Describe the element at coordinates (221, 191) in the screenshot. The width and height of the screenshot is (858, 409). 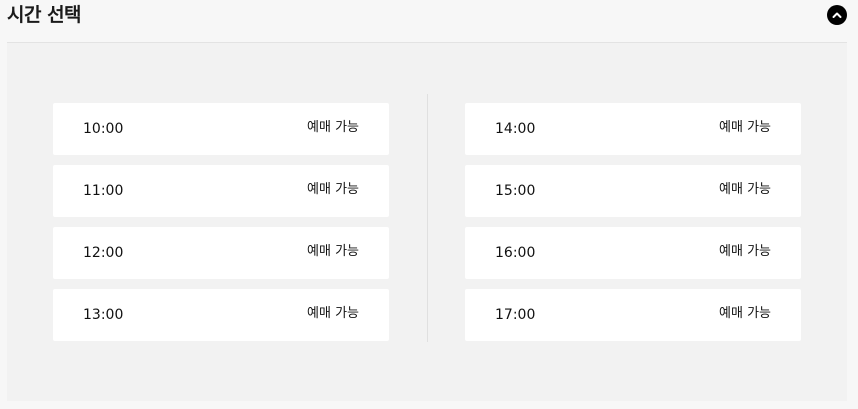
I see `time-slot: 11:00 예매 가능` at that location.